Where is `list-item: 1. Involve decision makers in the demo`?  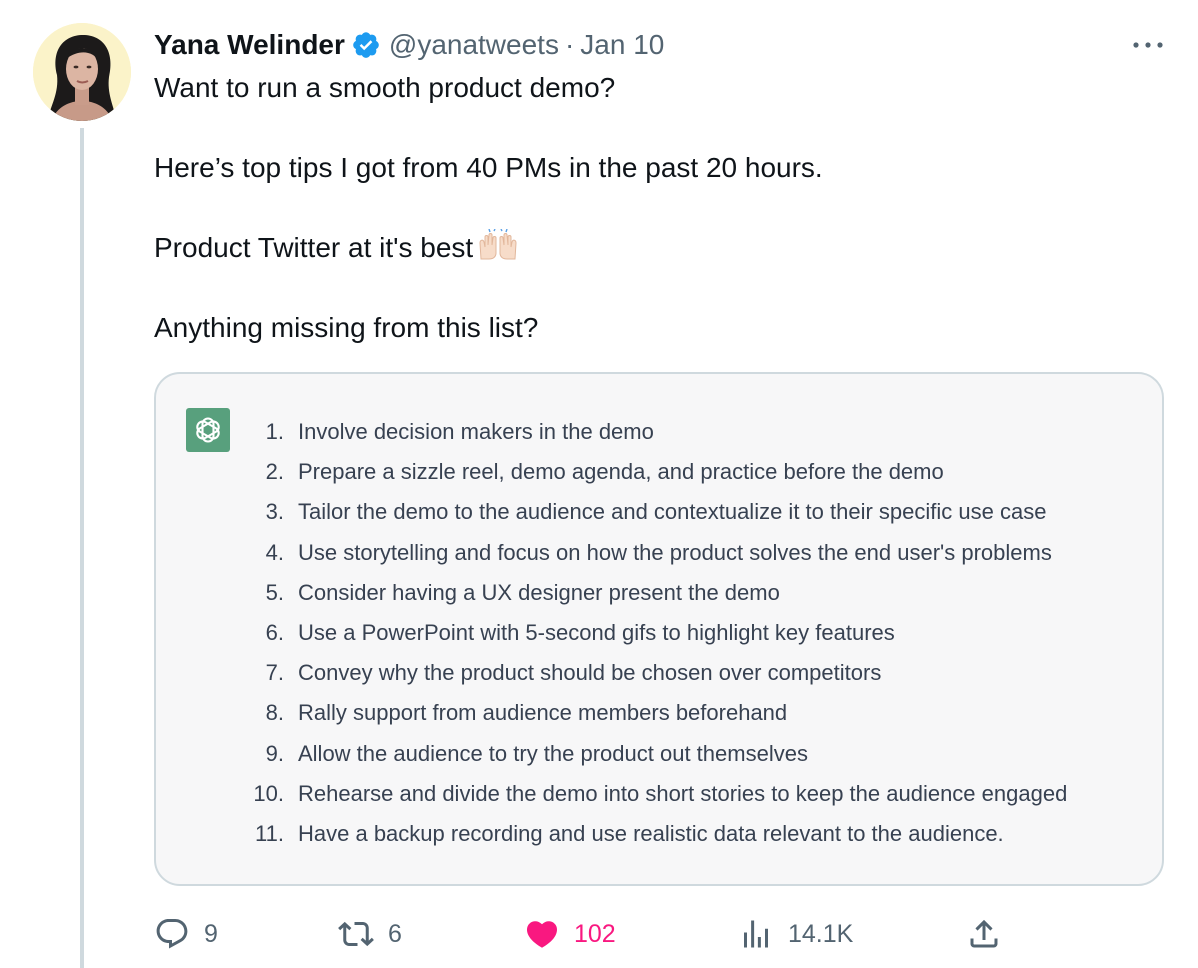 list-item: 1. Involve decision makers in the demo is located at coordinates (653, 432).